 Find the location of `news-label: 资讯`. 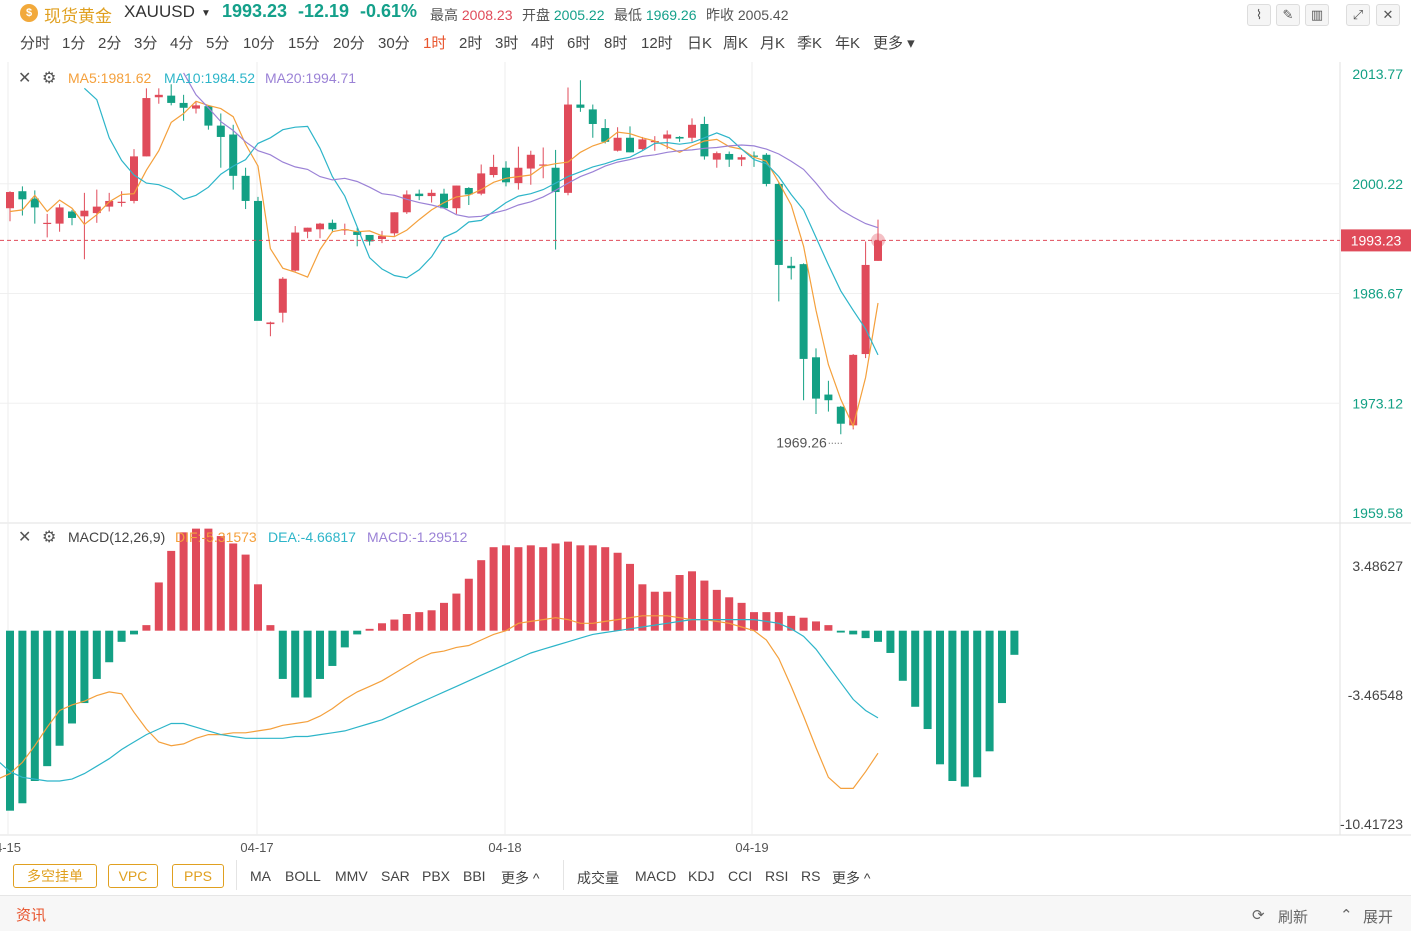

news-label: 资讯 is located at coordinates (31, 914).